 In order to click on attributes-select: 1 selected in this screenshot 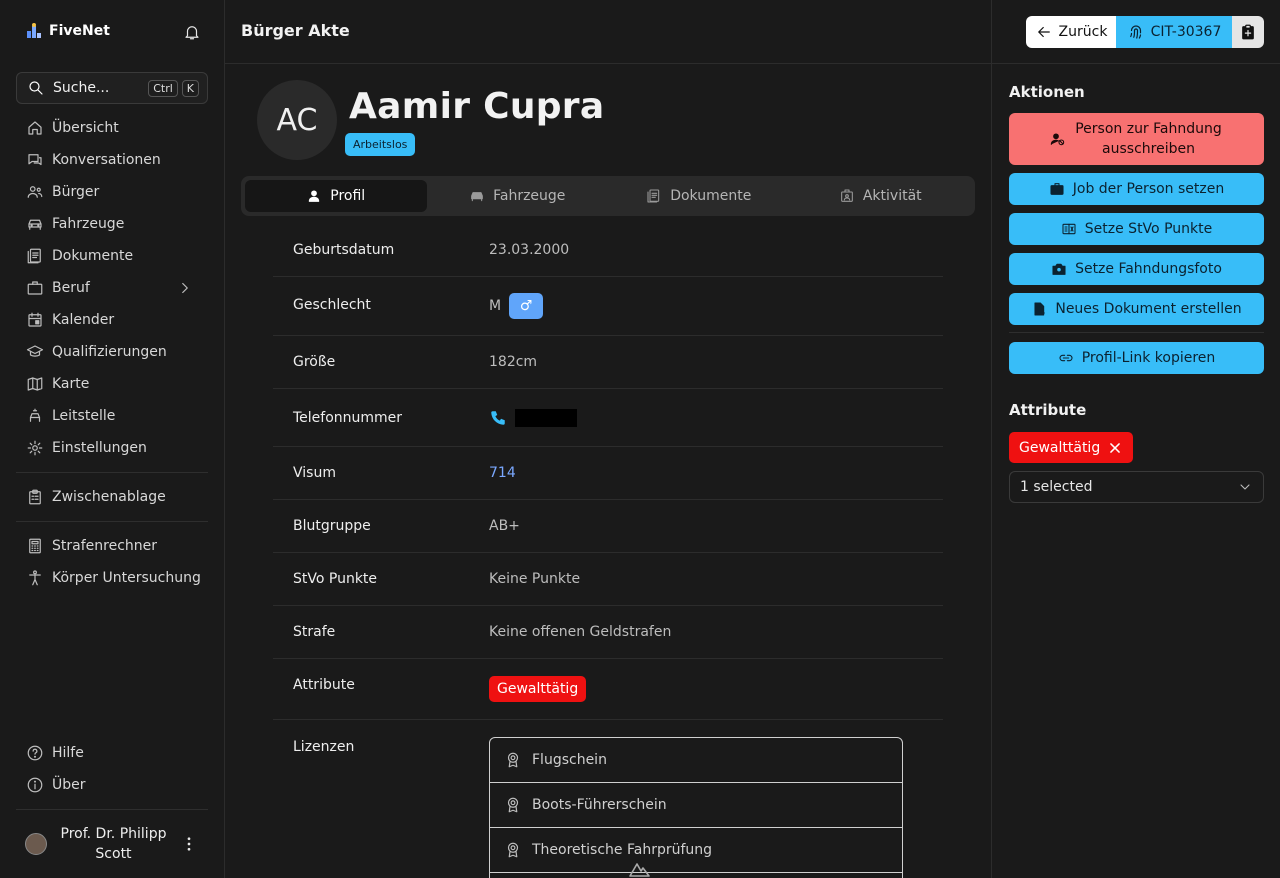, I will do `click(1136, 487)`.